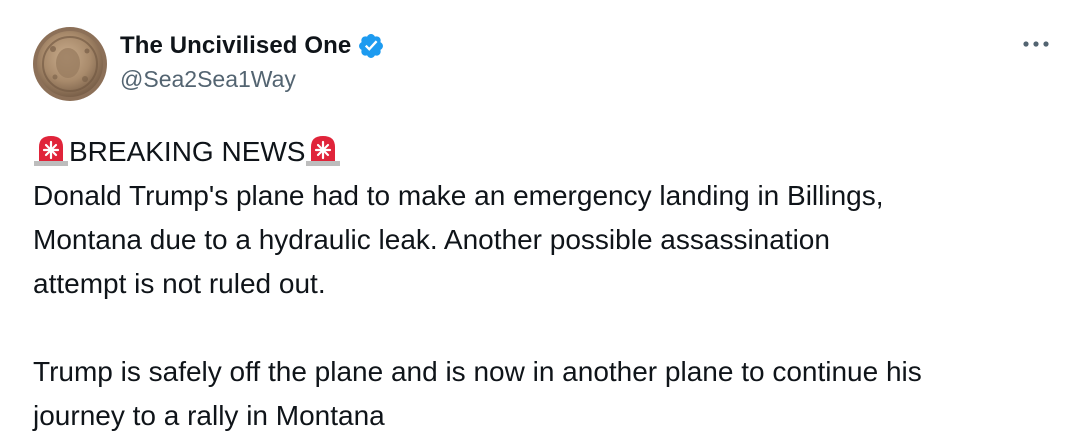 The image size is (1080, 433). I want to click on coin-avatar-icon, so click(70, 64).